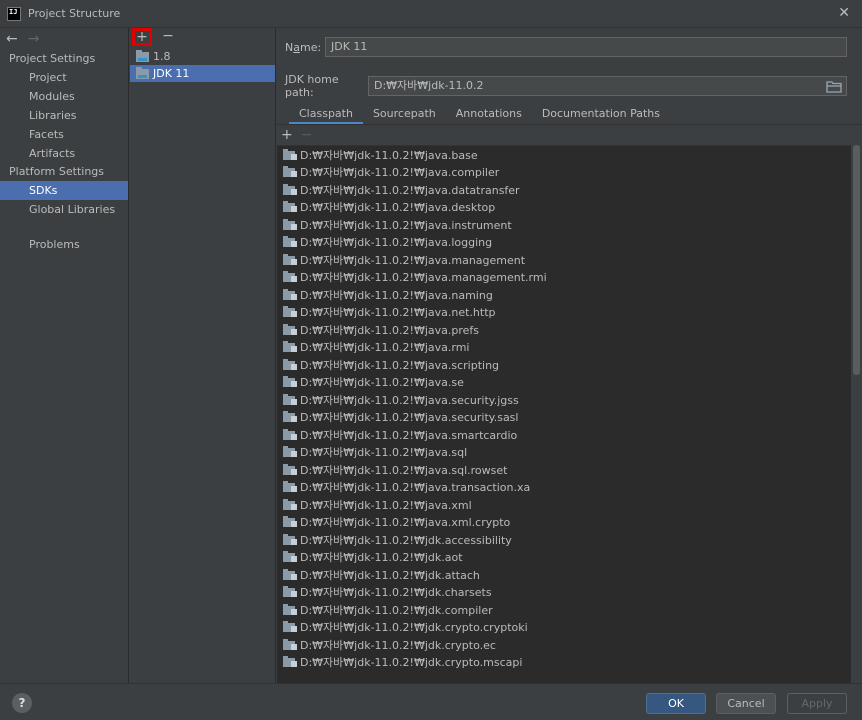 The height and width of the screenshot is (720, 862). Describe the element at coordinates (404, 470) in the screenshot. I see `classpath-entry-label: D:₩자바₩jdk-11.0.2!₩java.sql.rowset` at that location.